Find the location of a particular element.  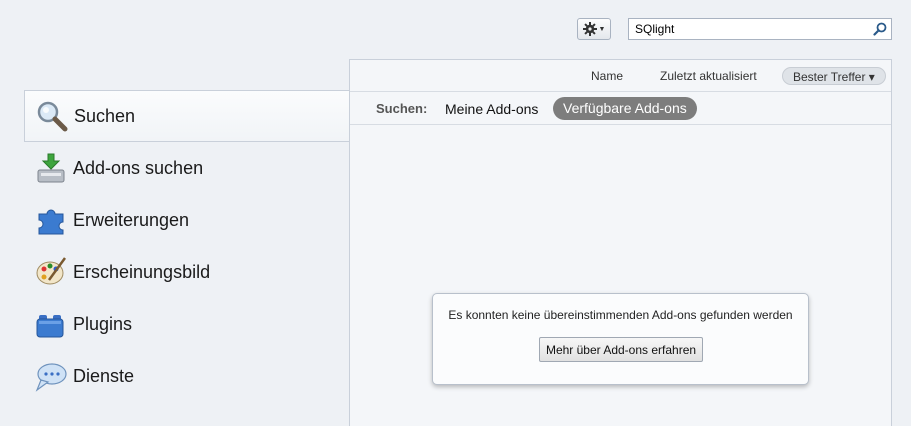

search-input is located at coordinates (747, 29).